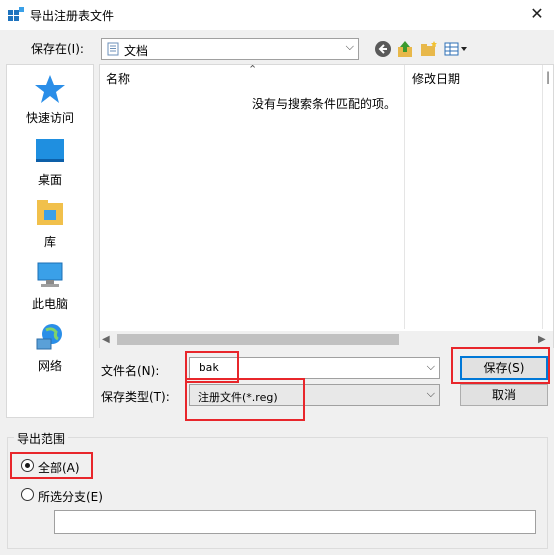 The width and height of the screenshot is (554, 555). What do you see at coordinates (258, 339) in the screenshot?
I see `scrollbar-thumb` at bounding box center [258, 339].